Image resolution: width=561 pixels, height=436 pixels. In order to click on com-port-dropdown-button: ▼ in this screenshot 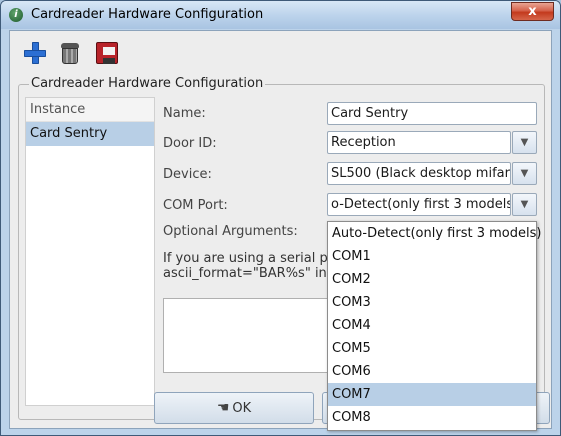, I will do `click(524, 204)`.